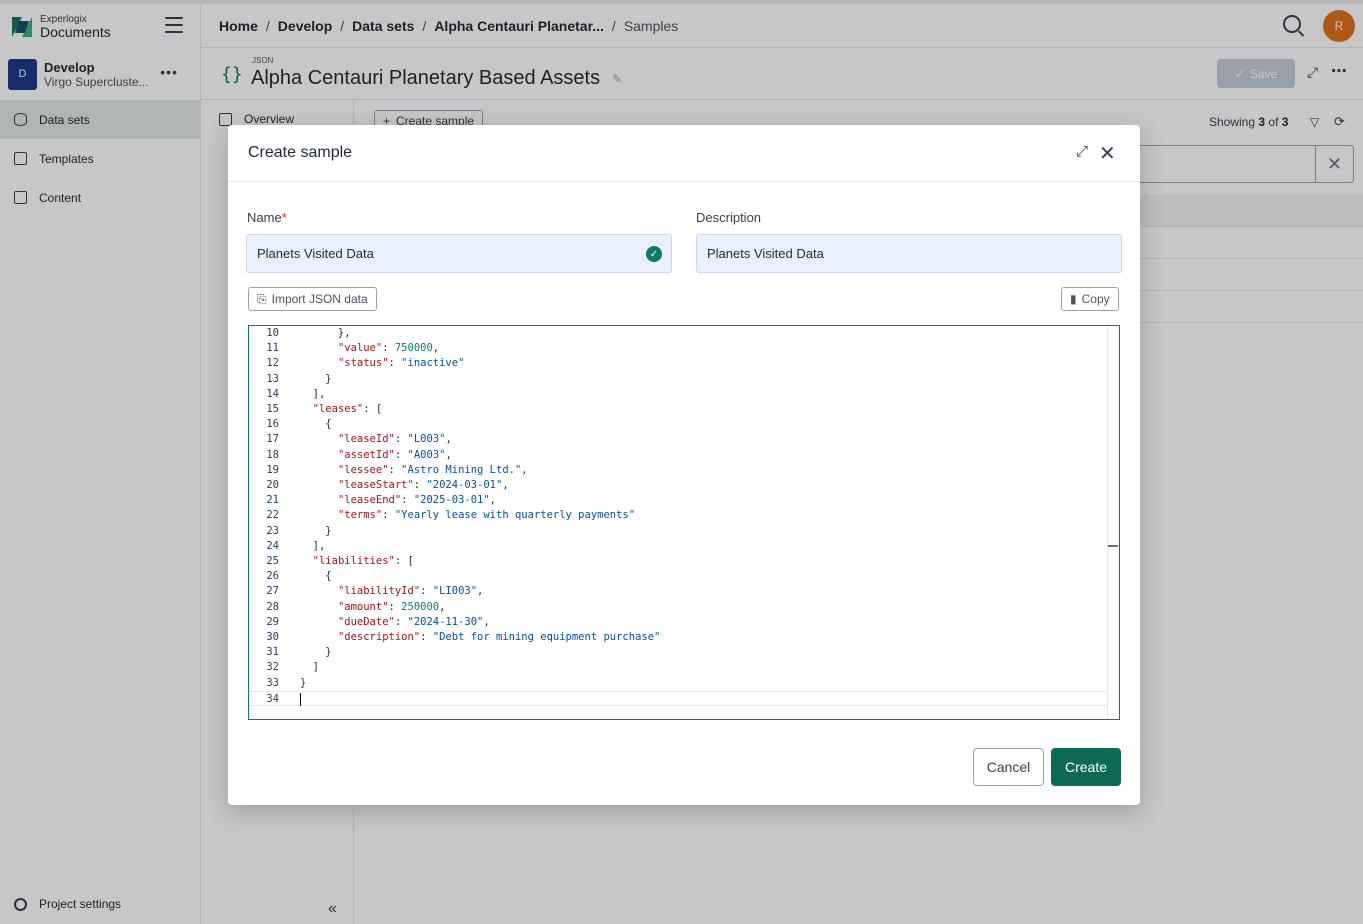 This screenshot has height=924, width=1363. What do you see at coordinates (394, 454) in the screenshot?
I see `code-text: "assetId": "A003",` at bounding box center [394, 454].